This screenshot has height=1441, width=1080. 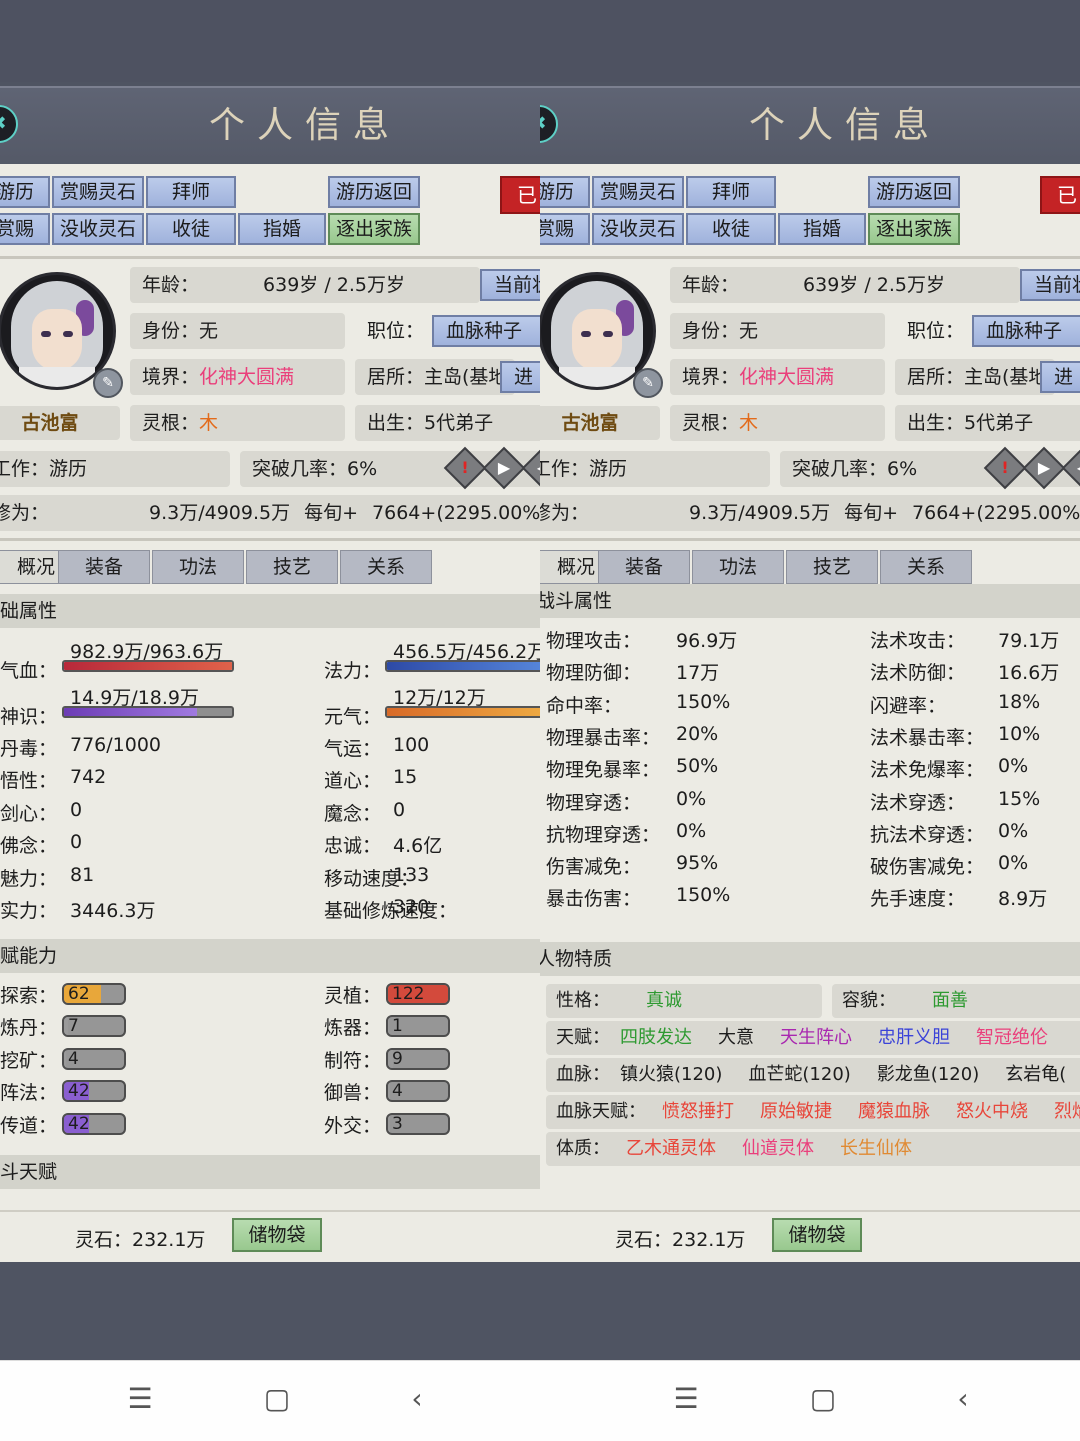 What do you see at coordinates (353, 1093) in the screenshot?
I see `talent-label: 御兽：` at bounding box center [353, 1093].